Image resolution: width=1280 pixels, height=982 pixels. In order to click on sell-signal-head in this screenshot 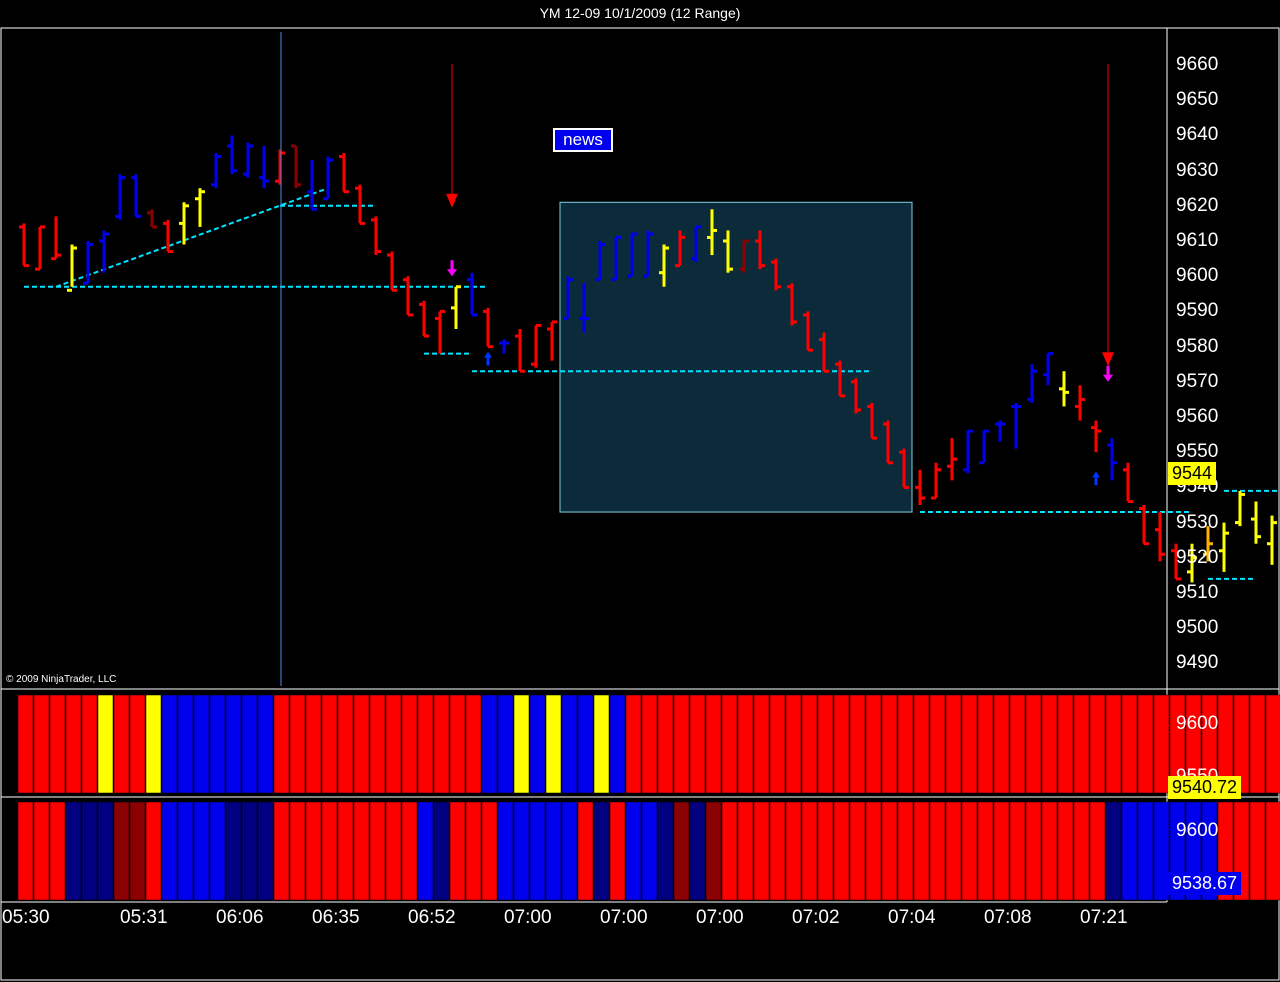, I will do `click(1108, 378)`.